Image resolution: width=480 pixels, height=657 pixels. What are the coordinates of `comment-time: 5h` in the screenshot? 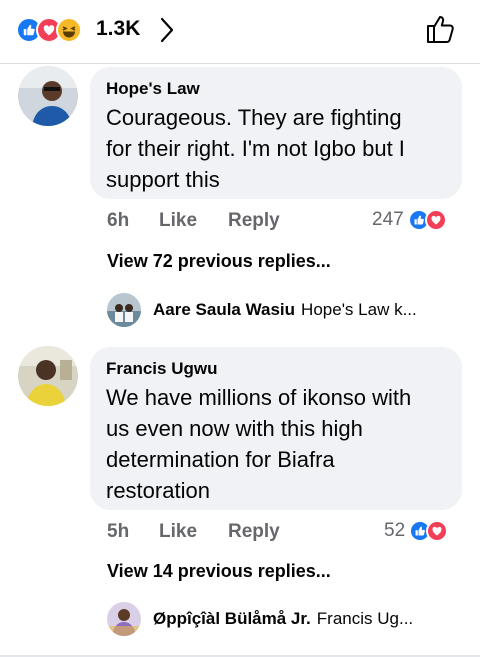 It's located at (118, 531).